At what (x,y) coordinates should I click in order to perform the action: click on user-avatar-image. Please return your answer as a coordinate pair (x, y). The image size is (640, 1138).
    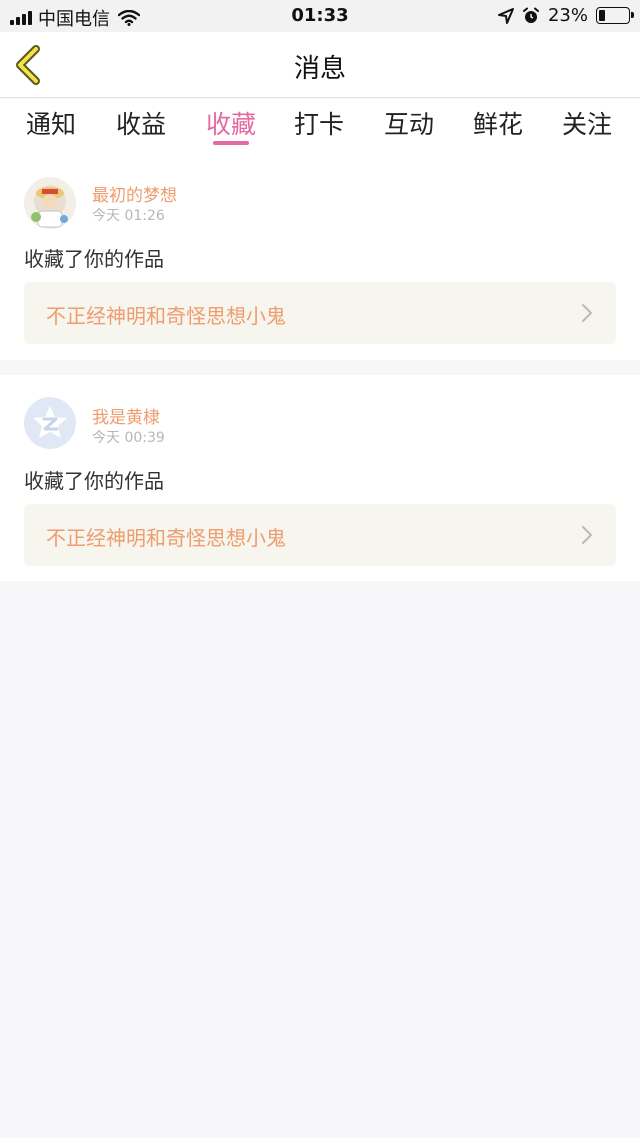
    Looking at the image, I should click on (50, 203).